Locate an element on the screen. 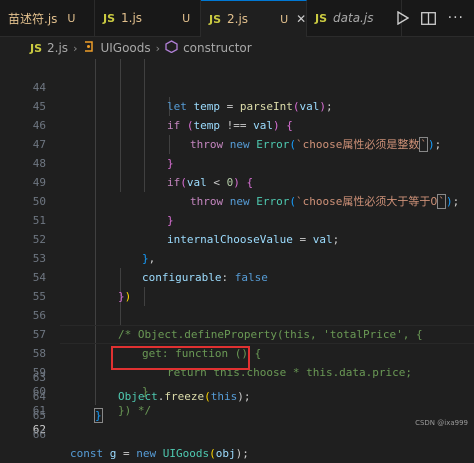  class-icon is located at coordinates (88, 48).